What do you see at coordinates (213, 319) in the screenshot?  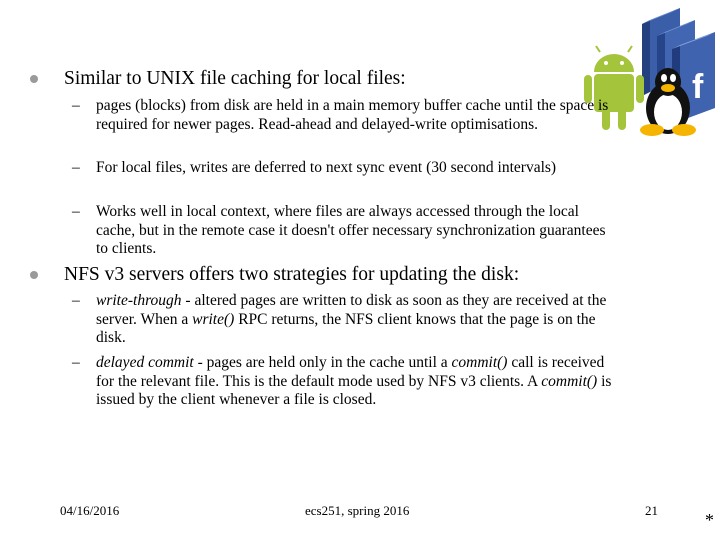 I see `emphasized-term: write()` at bounding box center [213, 319].